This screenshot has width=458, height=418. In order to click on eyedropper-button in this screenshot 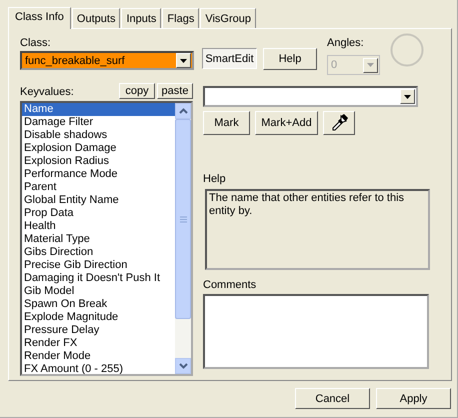, I will do `click(339, 123)`.